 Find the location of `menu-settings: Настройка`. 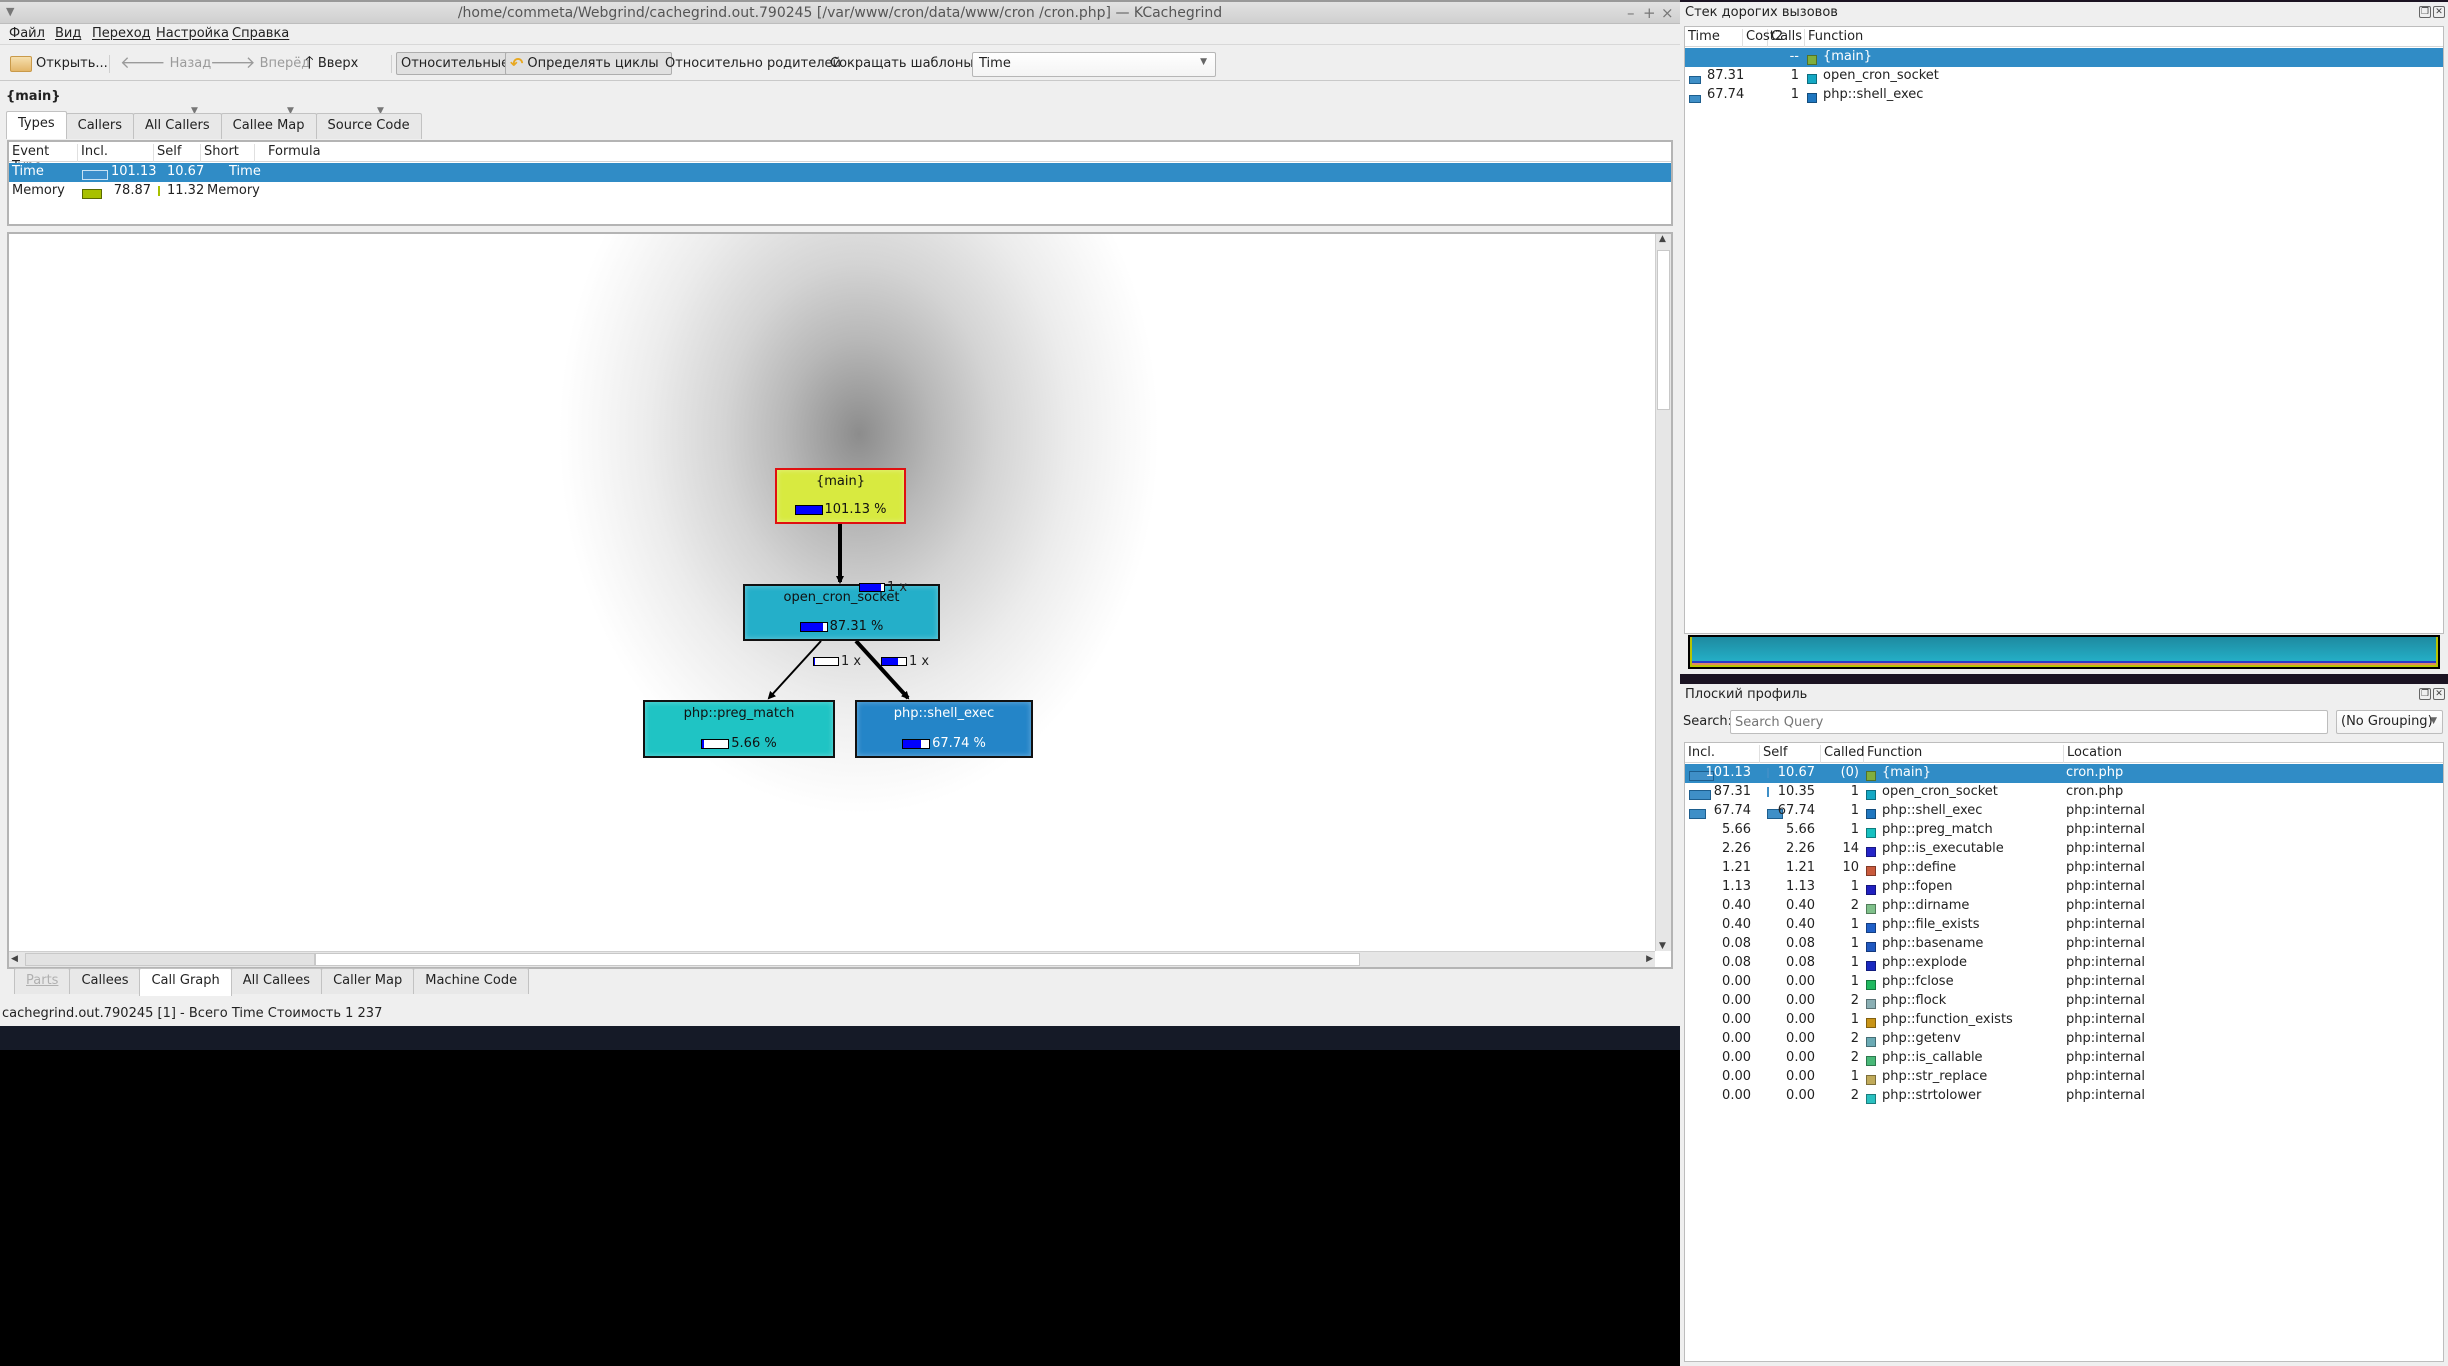

menu-settings: Настройка is located at coordinates (192, 33).